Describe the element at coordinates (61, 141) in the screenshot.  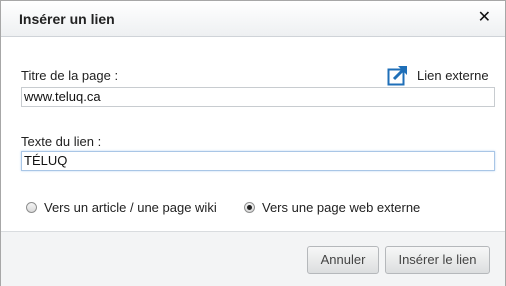
I see `link-text-label: Texte du lien :` at that location.